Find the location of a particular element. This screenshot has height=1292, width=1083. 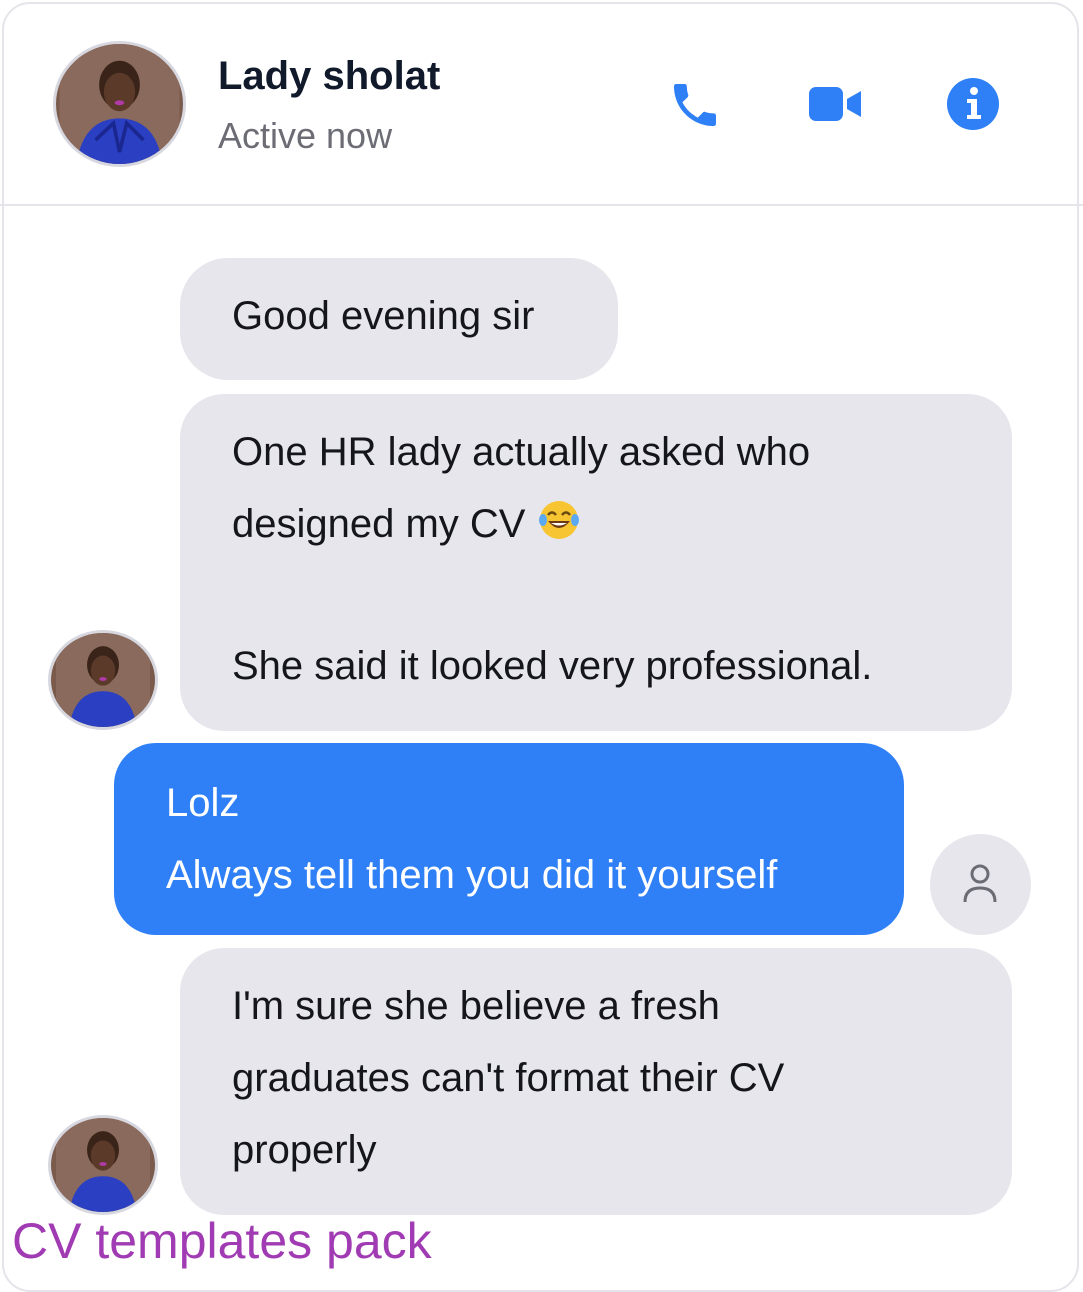

incoming-message: Good evening sir is located at coordinates (399, 319).